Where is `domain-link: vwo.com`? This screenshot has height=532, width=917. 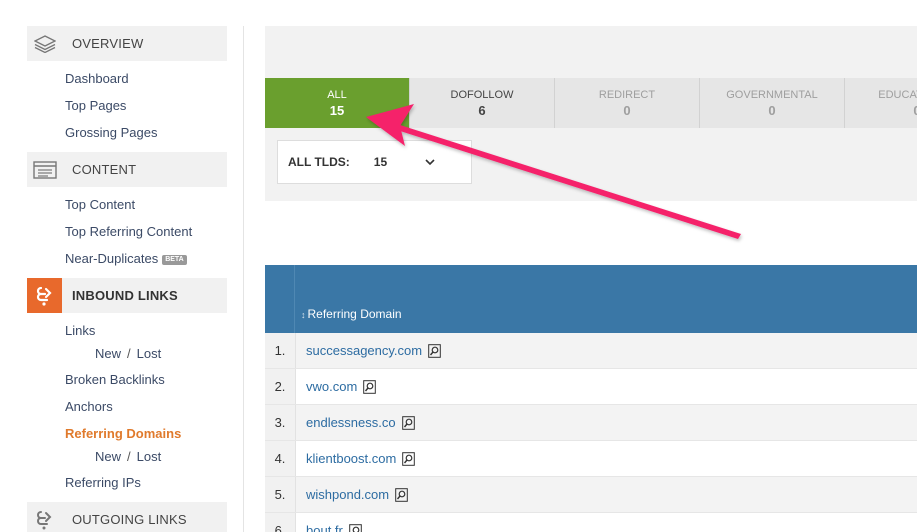
domain-link: vwo.com is located at coordinates (331, 386).